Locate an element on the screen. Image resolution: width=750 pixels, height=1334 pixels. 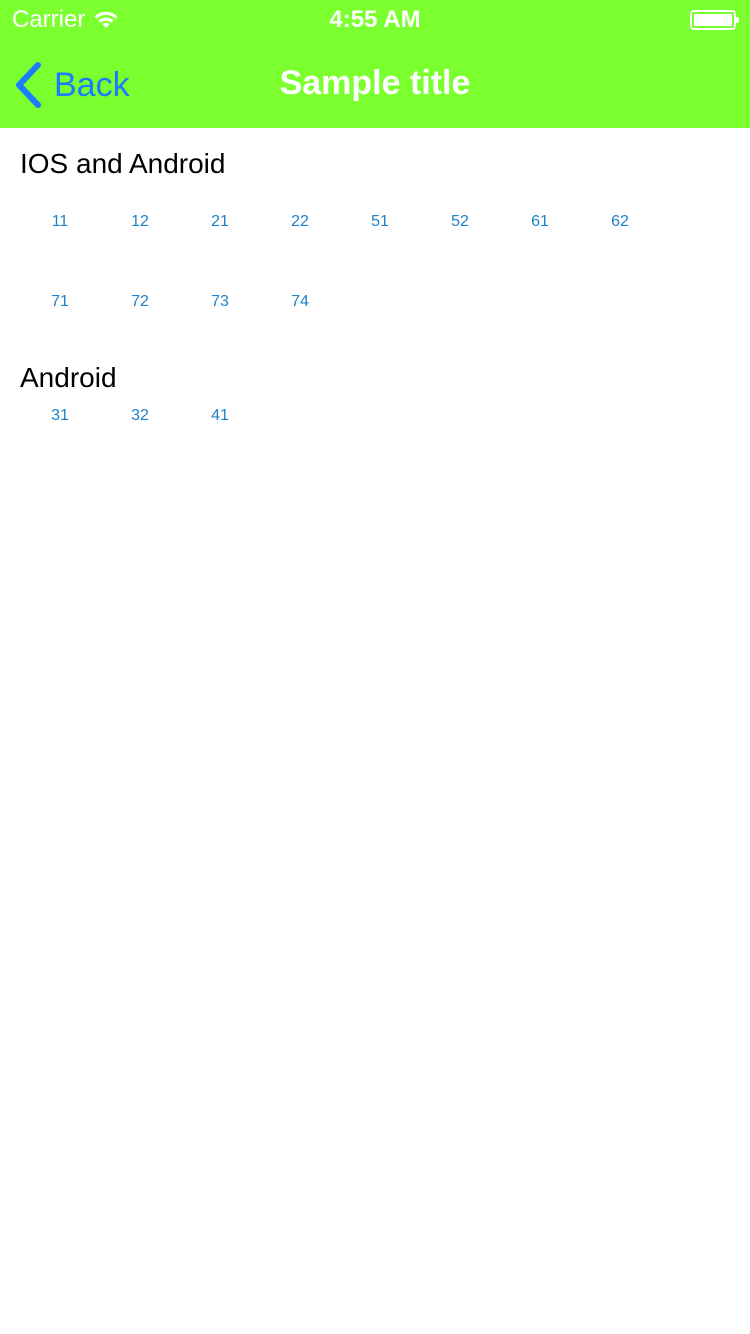
section-grid-ios-and-android: 11 12 21 22 51 52 61 62 71 72 73 74 is located at coordinates (340, 262).